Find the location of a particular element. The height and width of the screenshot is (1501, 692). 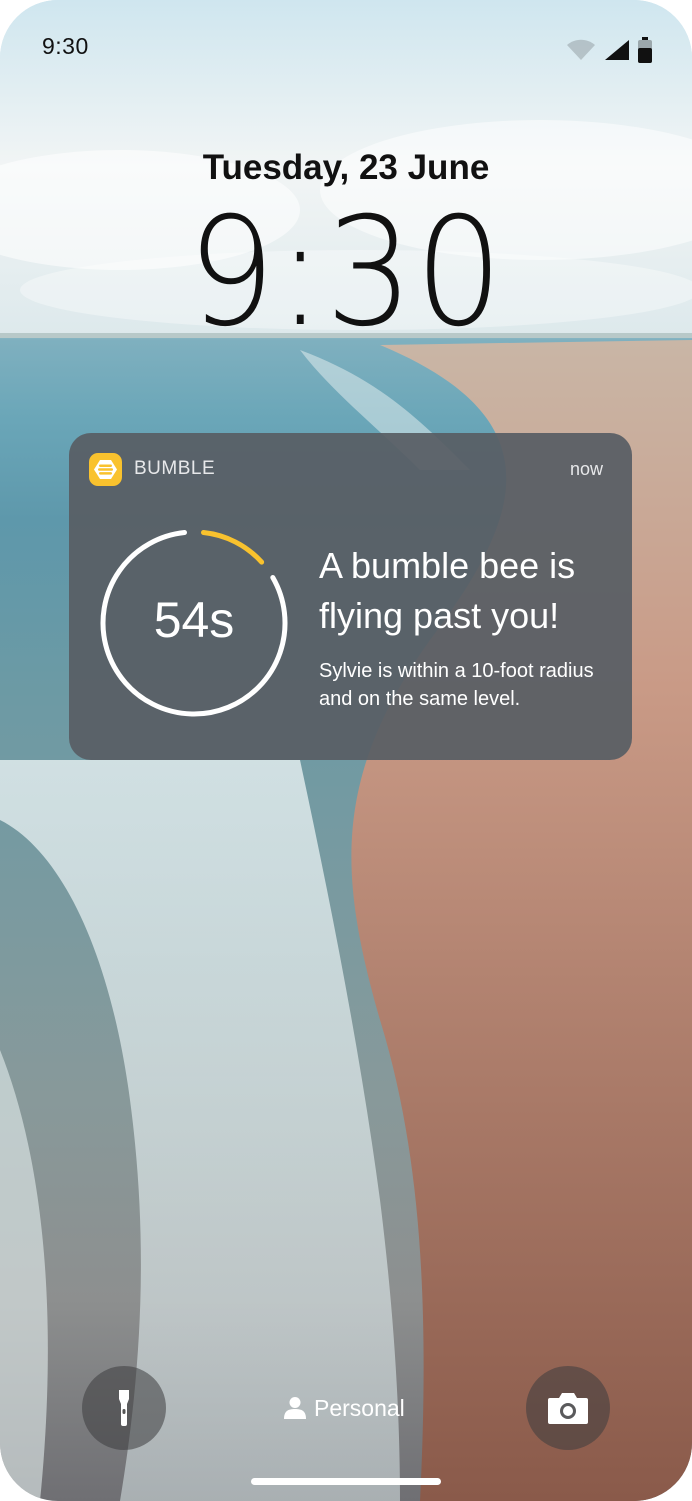

notification-app-name: BUMBLE is located at coordinates (175, 468).